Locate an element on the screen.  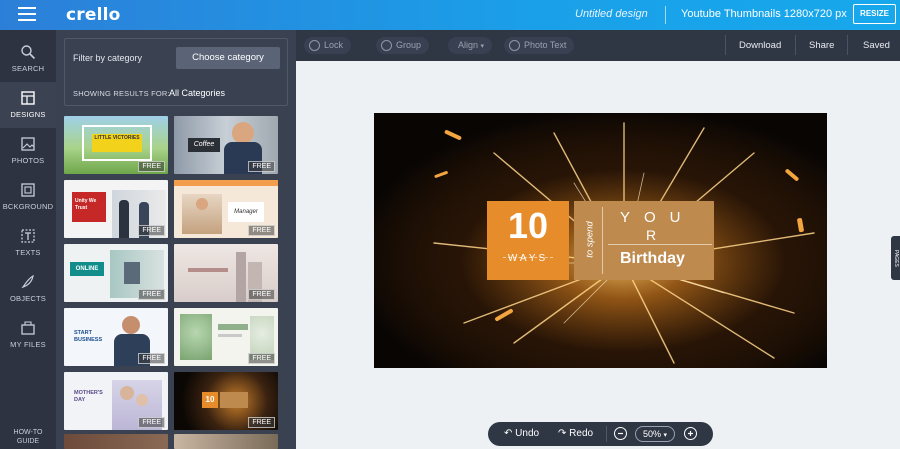
filter-label: Filter by category is located at coordinates (108, 58).